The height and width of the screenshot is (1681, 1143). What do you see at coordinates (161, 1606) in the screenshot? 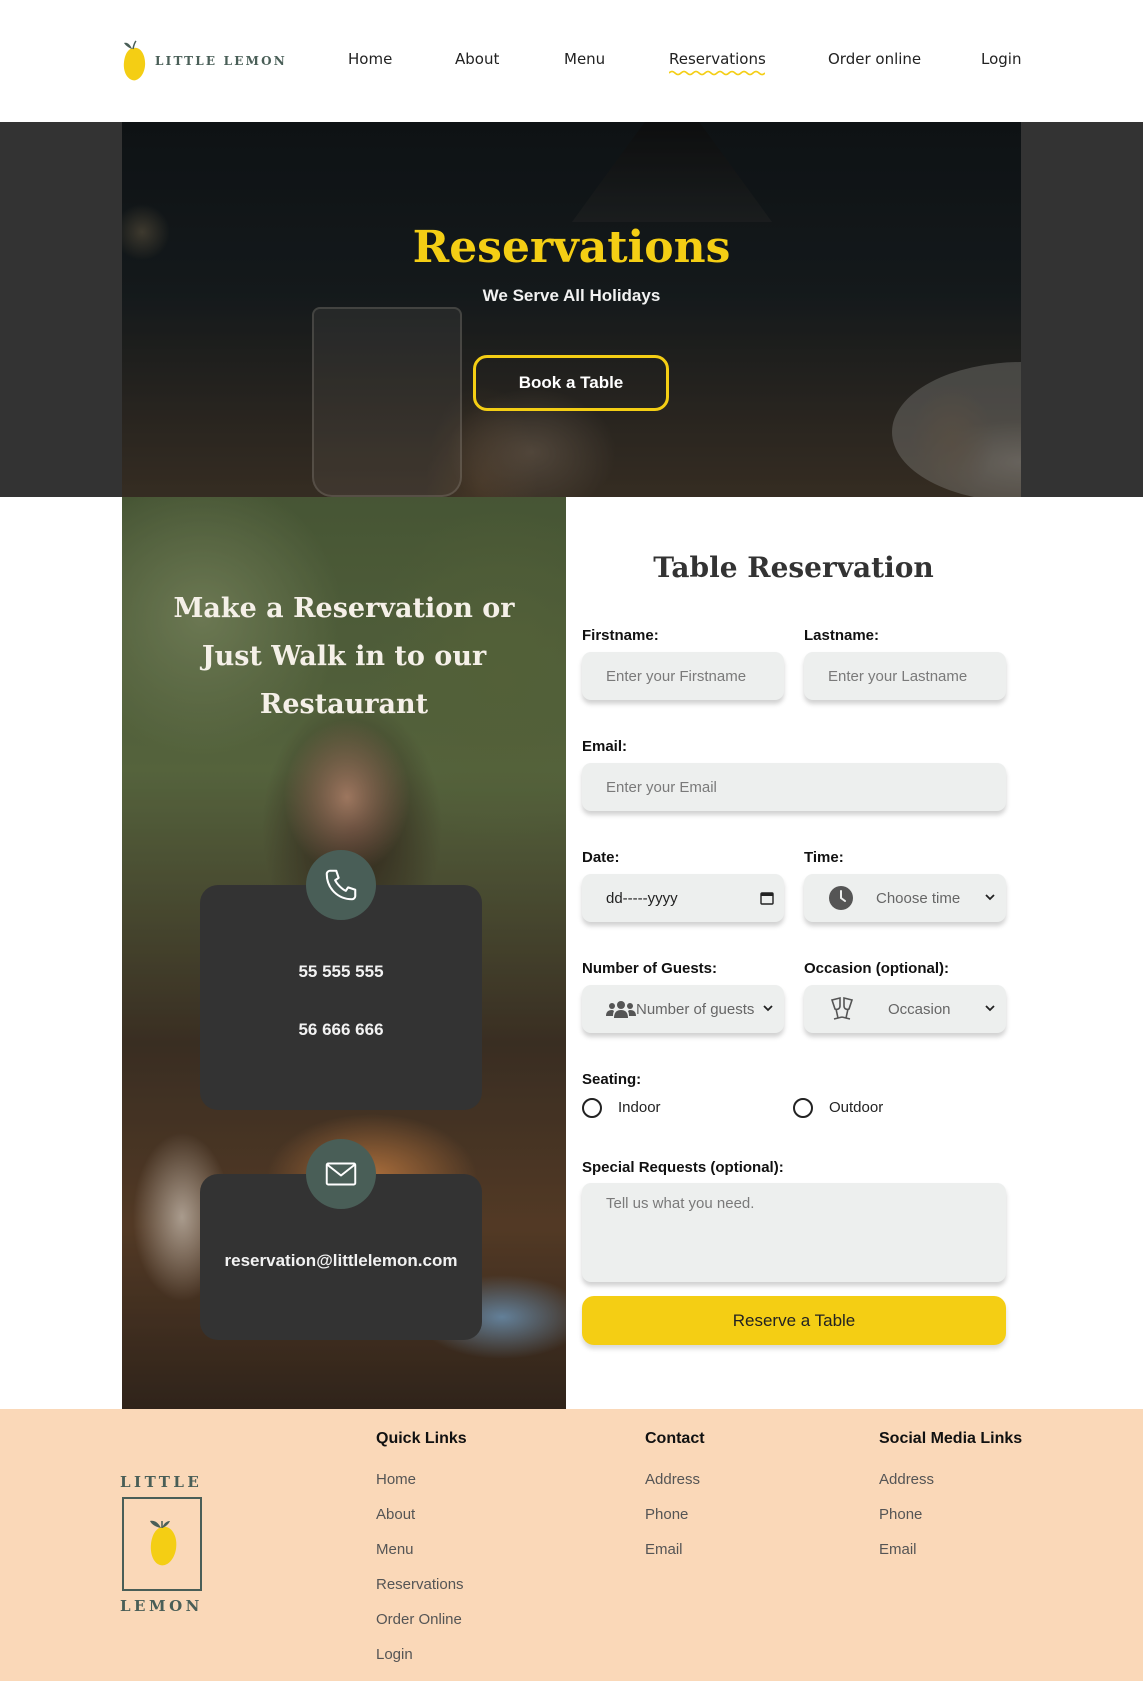
I see `footer-logo-bottom: LEMON` at bounding box center [161, 1606].